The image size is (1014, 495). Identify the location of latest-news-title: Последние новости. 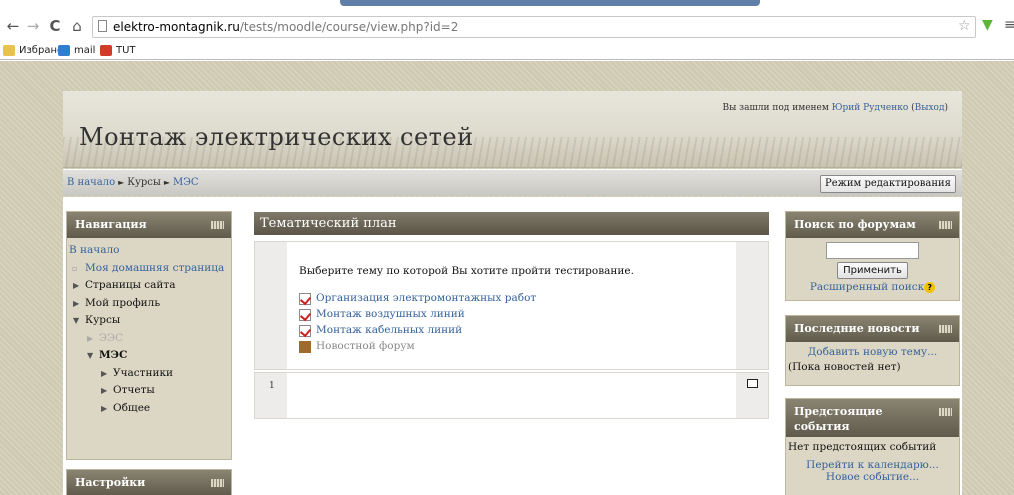
(857, 328).